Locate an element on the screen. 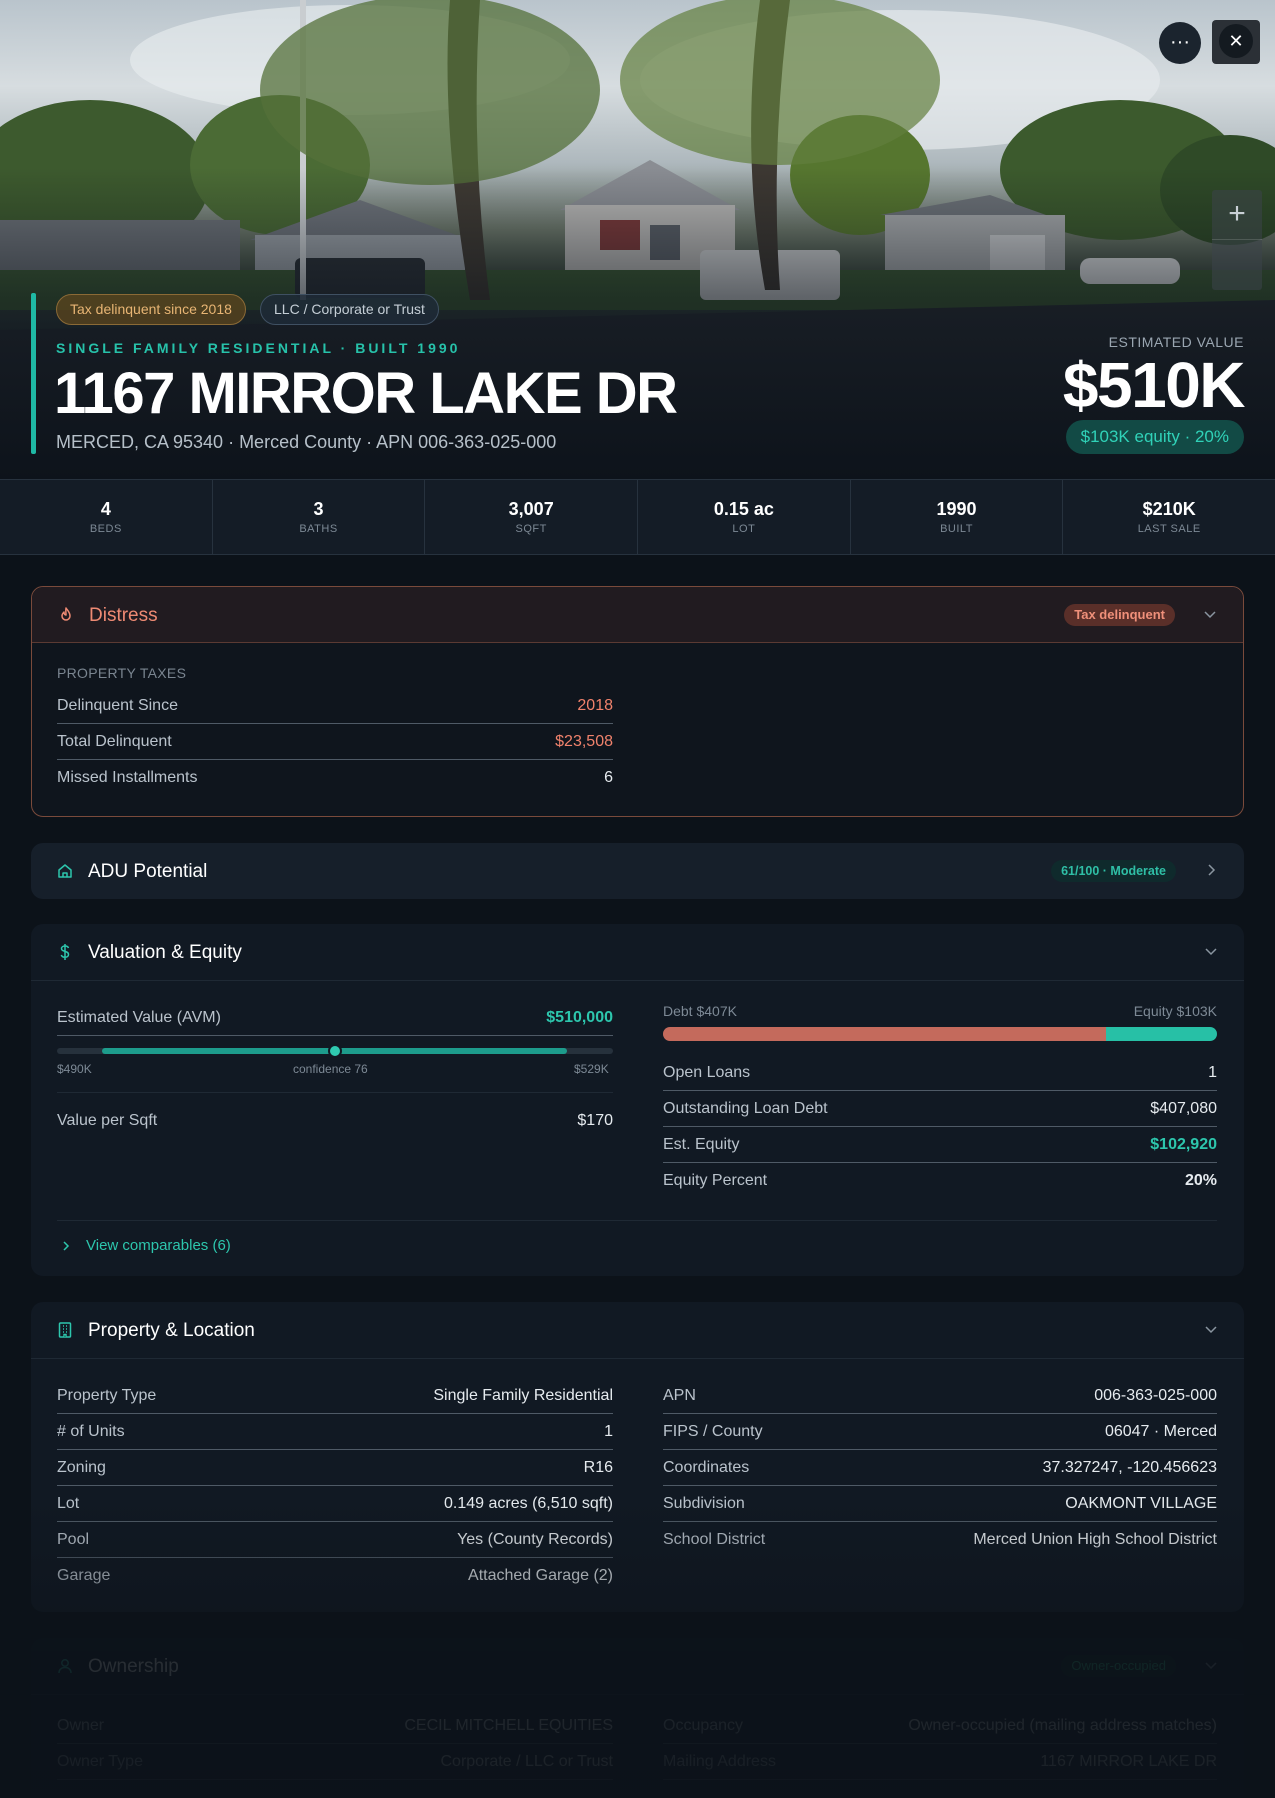 The height and width of the screenshot is (1798, 1275). table-row: Coordinates 37.327247, -120.456623 is located at coordinates (940, 1468).